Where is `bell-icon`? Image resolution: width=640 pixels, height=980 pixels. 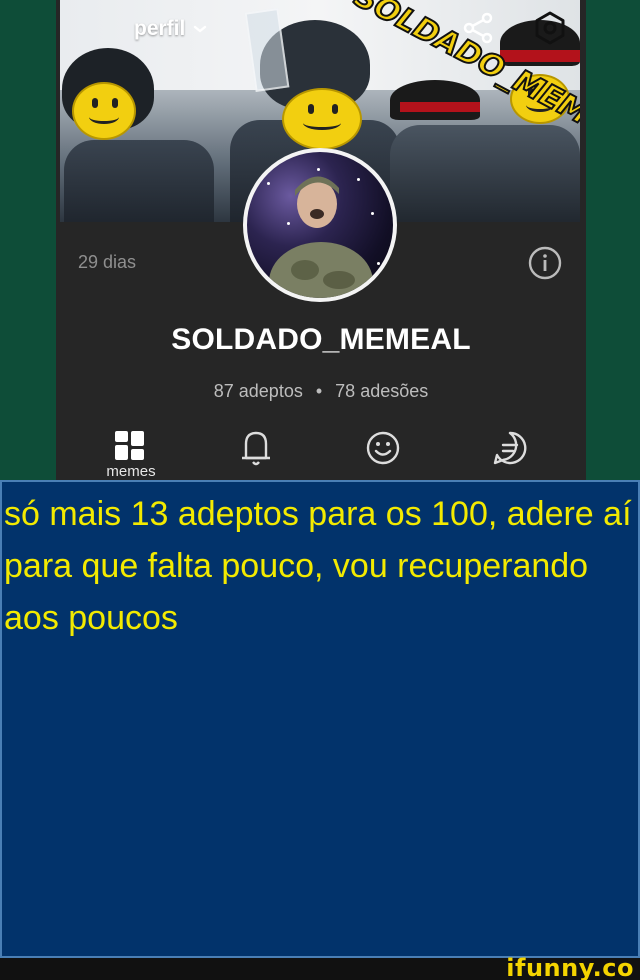
bell-icon is located at coordinates (256, 448).